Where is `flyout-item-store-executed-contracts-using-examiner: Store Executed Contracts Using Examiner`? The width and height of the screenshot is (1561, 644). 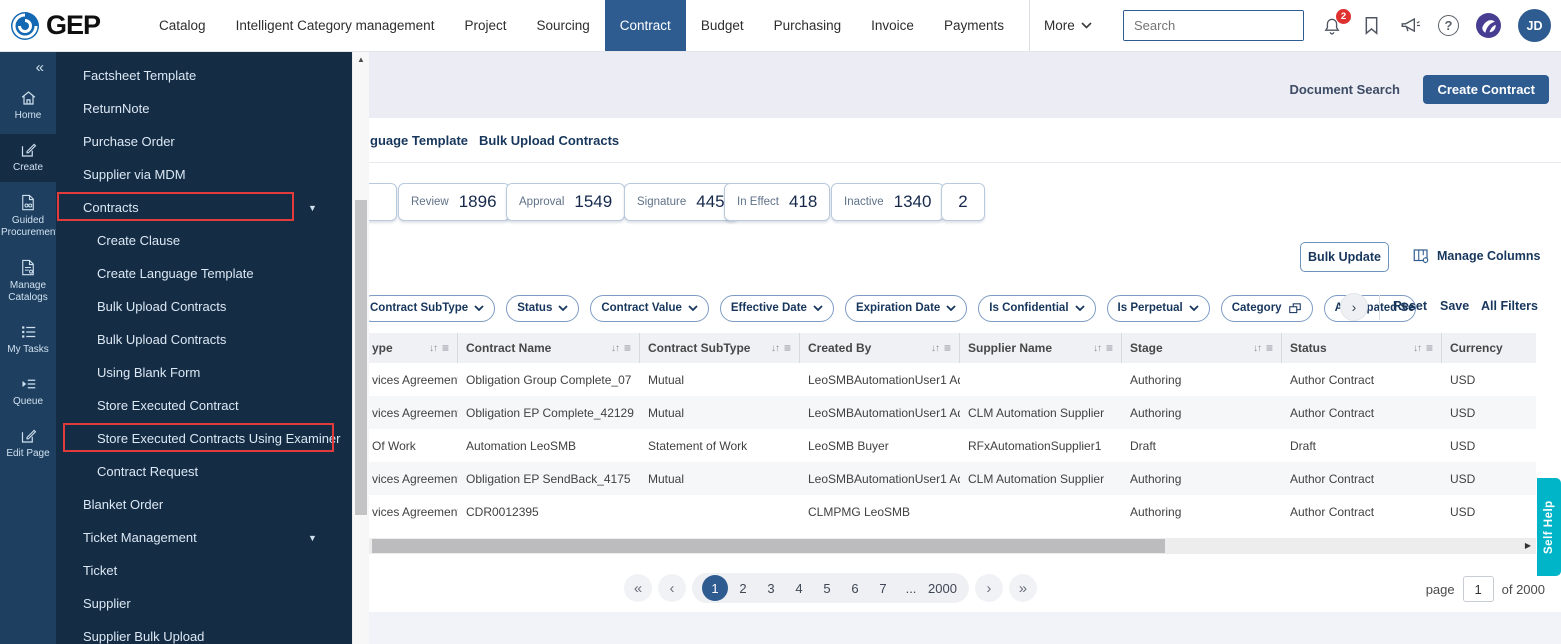 flyout-item-store-executed-contracts-using-examiner: Store Executed Contracts Using Examiner is located at coordinates (204, 438).